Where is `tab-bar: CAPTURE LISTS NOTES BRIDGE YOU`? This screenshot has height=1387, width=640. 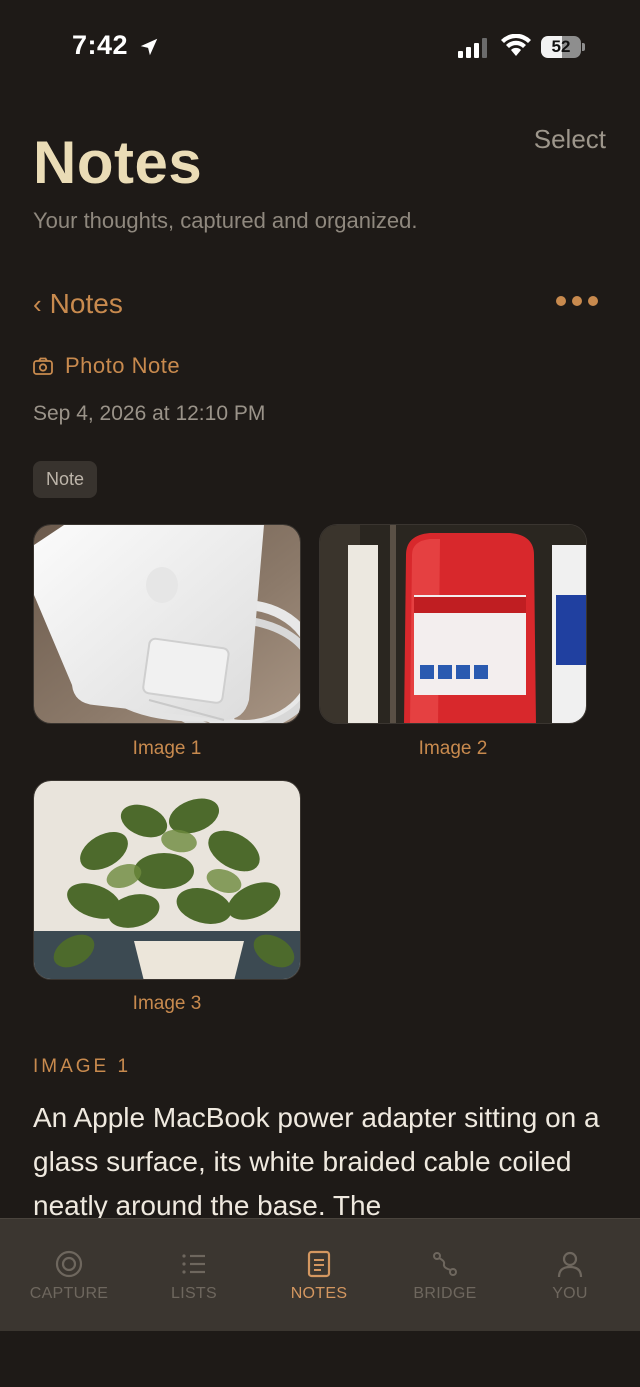
tab-bar: CAPTURE LISTS NOTES BRIDGE YOU is located at coordinates (320, 1274).